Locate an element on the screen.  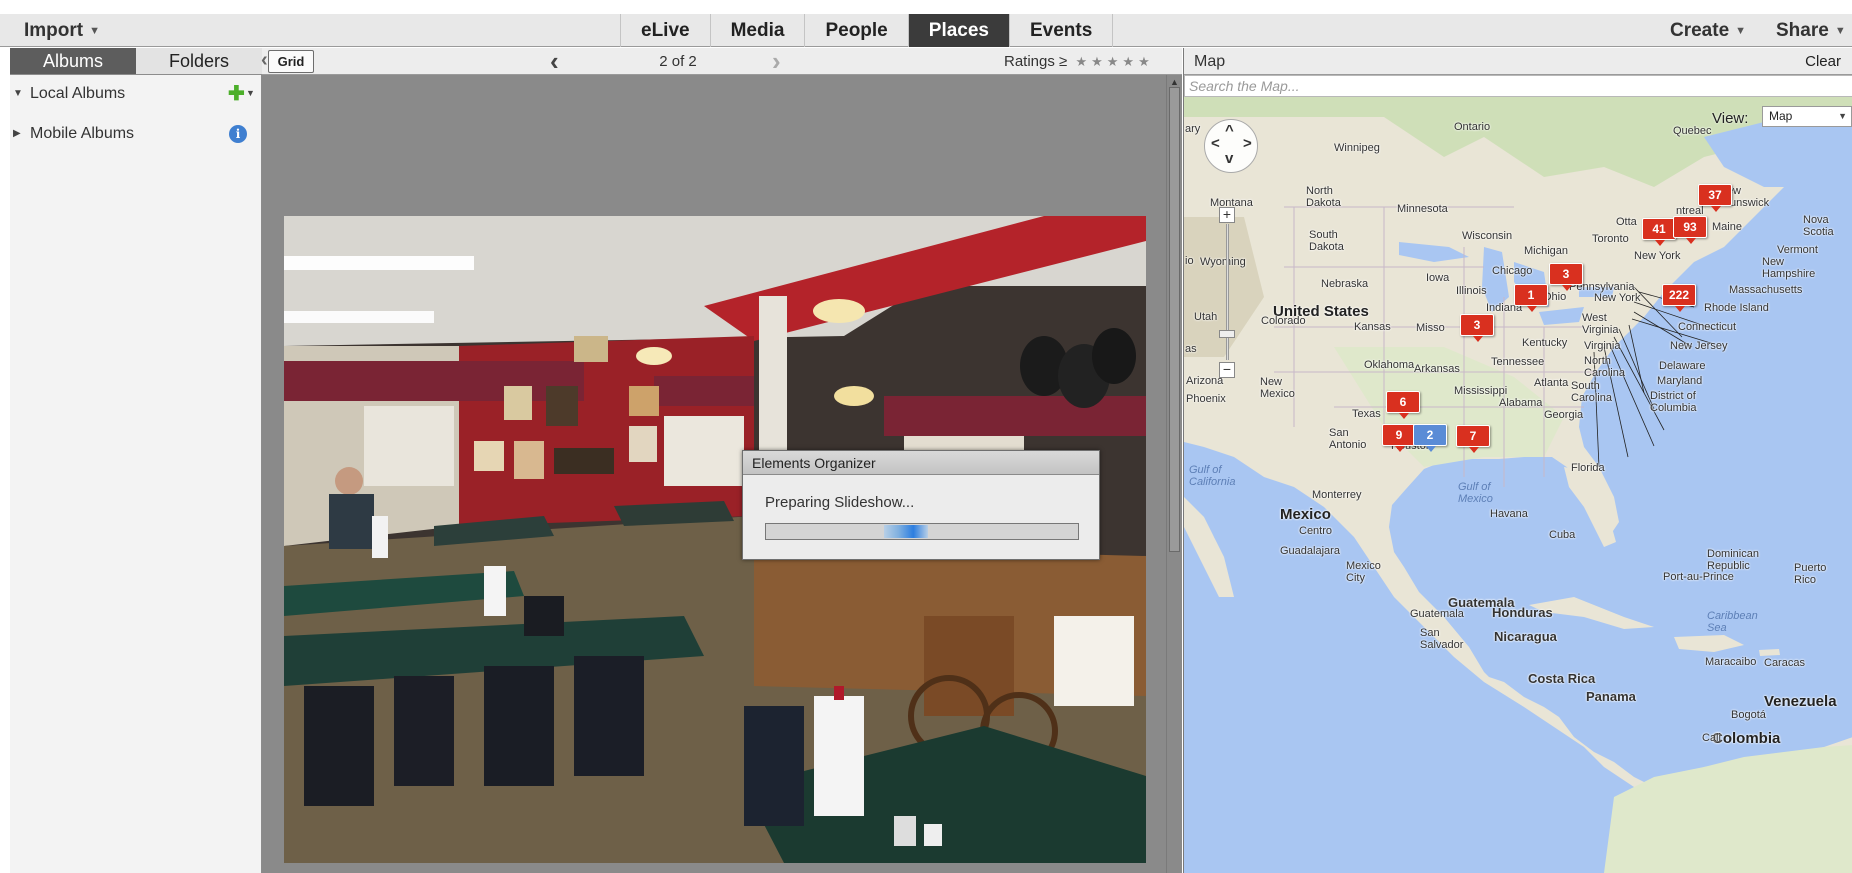
map-label: Caribbean Sea is located at coordinates (1732, 622).